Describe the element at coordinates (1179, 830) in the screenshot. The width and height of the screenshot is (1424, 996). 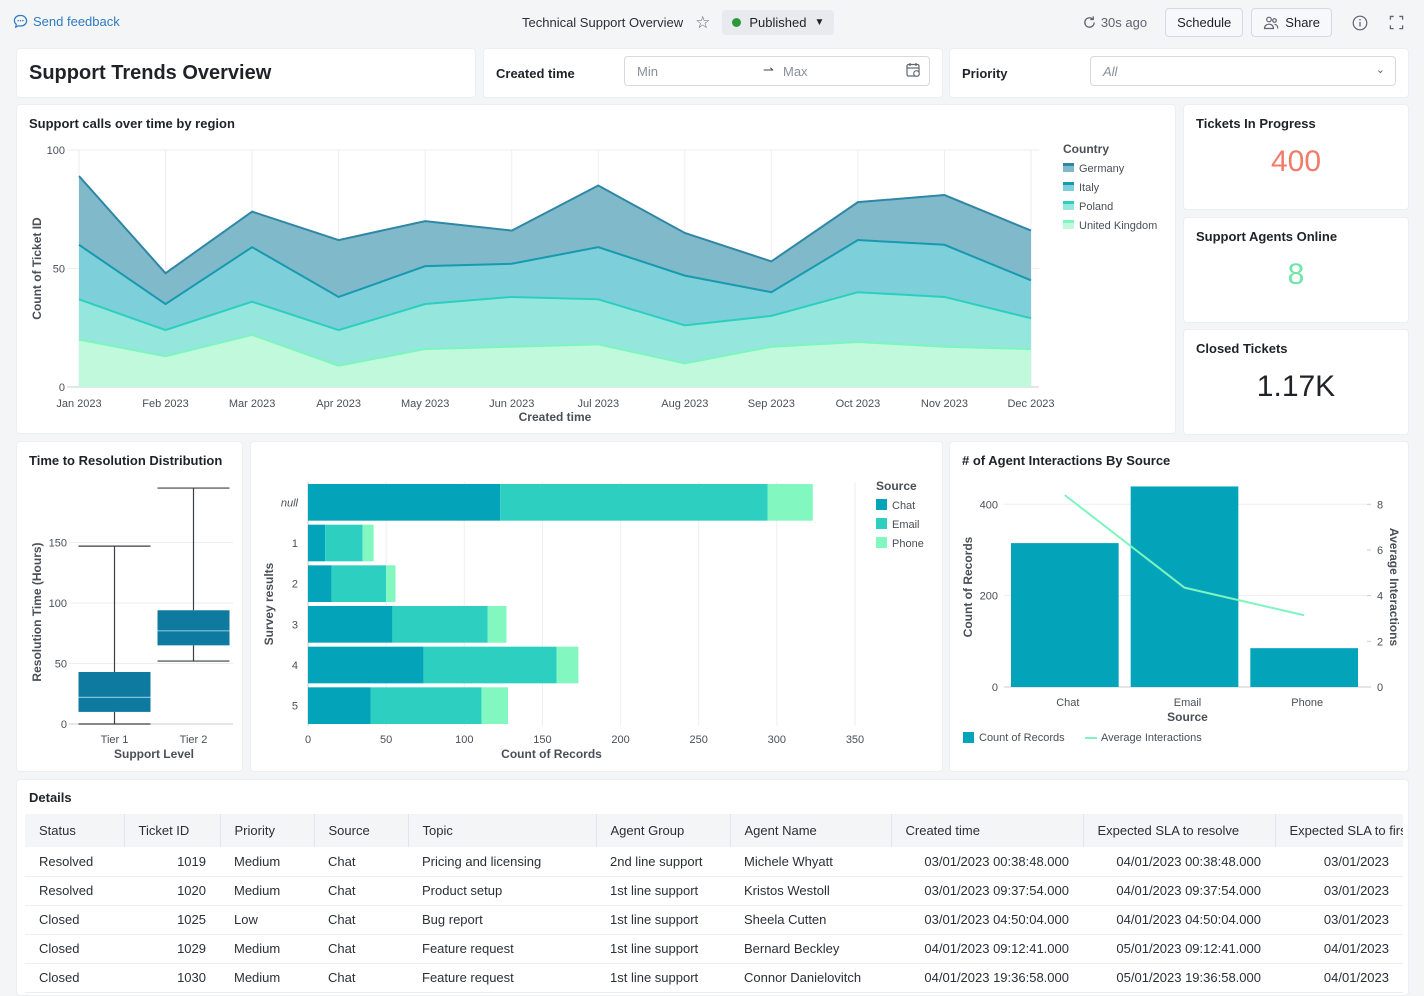
I see `column-header-expected-sla-to-resolve: Expected SLA to resolve` at that location.